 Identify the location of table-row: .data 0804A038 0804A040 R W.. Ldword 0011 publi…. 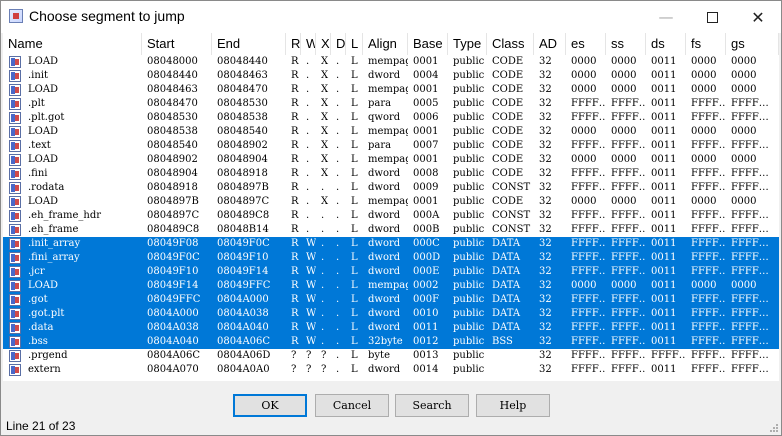
(391, 328).